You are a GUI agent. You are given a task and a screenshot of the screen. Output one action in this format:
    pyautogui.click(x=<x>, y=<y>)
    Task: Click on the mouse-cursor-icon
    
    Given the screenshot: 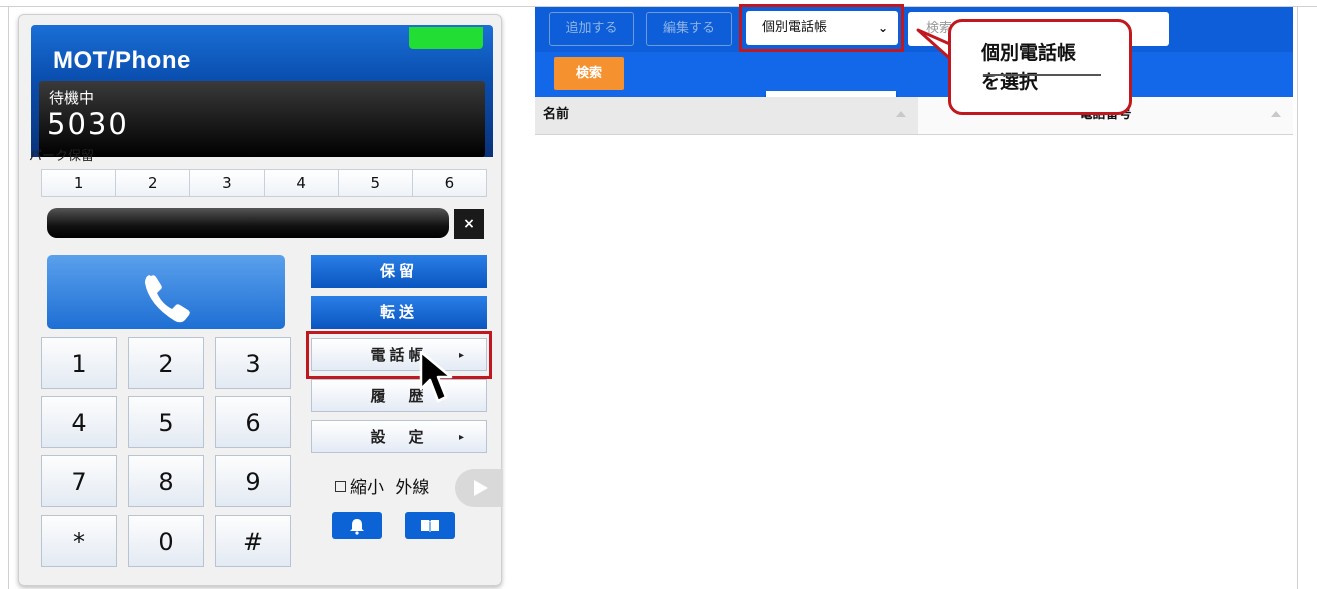 What is the action you would take?
    pyautogui.click(x=436, y=376)
    